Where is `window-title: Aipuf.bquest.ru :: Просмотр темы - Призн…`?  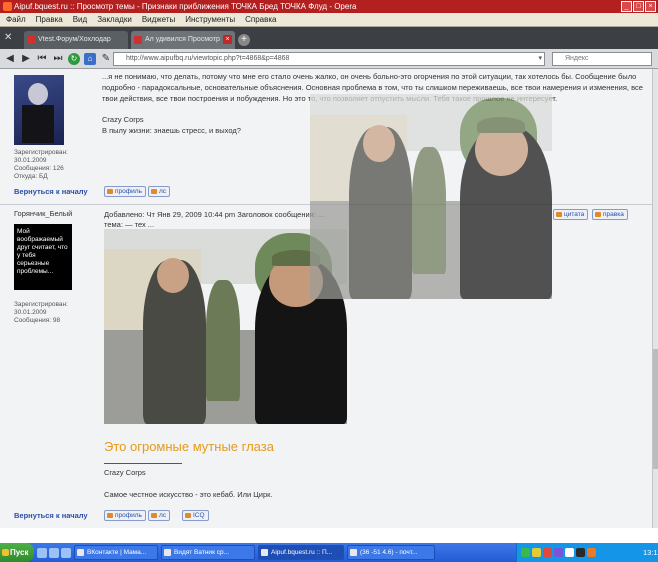
window-title: Aipuf.bquest.ru :: Просмотр темы - Призн… is located at coordinates (185, 6).